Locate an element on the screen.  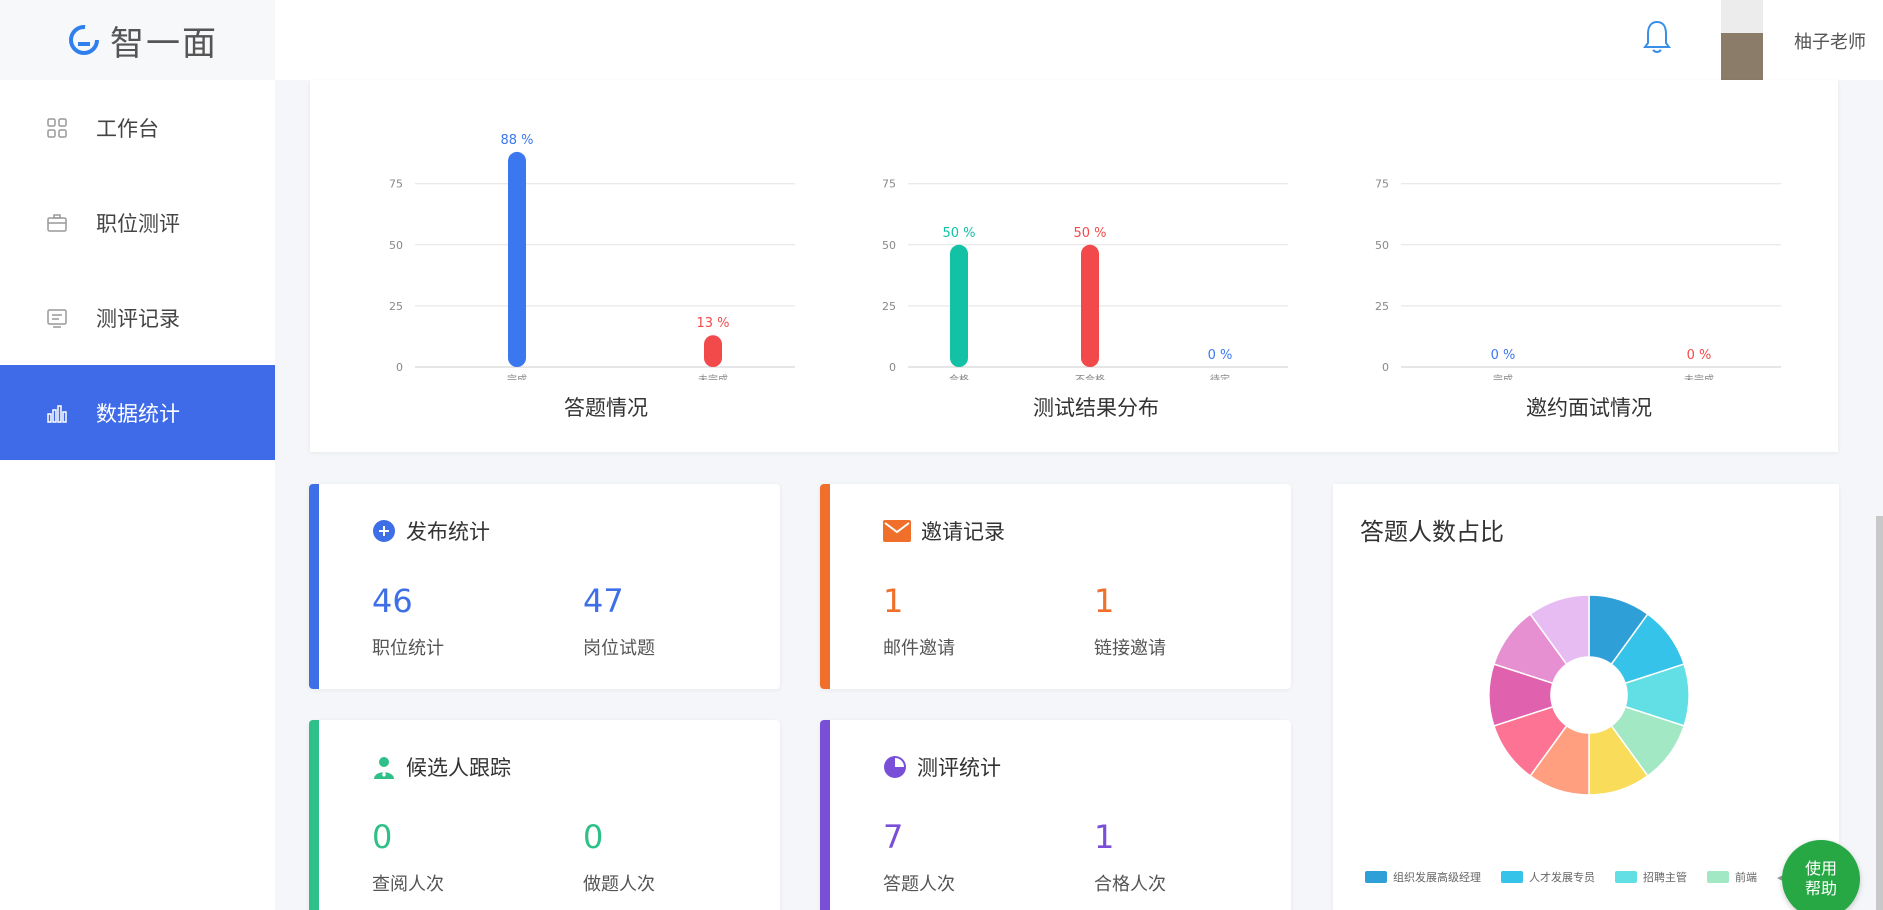
card-title: 测评统计 is located at coordinates (959, 768).